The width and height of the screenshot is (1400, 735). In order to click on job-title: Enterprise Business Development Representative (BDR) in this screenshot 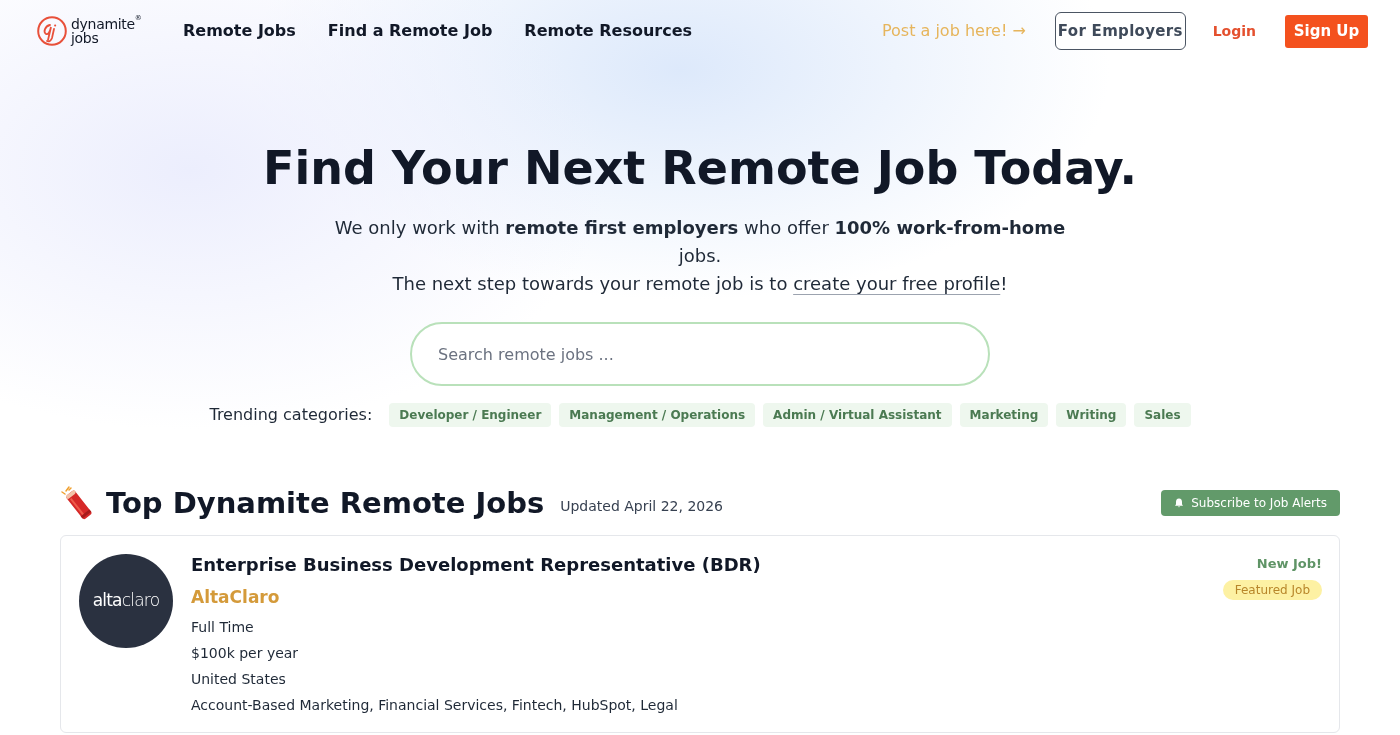, I will do `click(476, 565)`.